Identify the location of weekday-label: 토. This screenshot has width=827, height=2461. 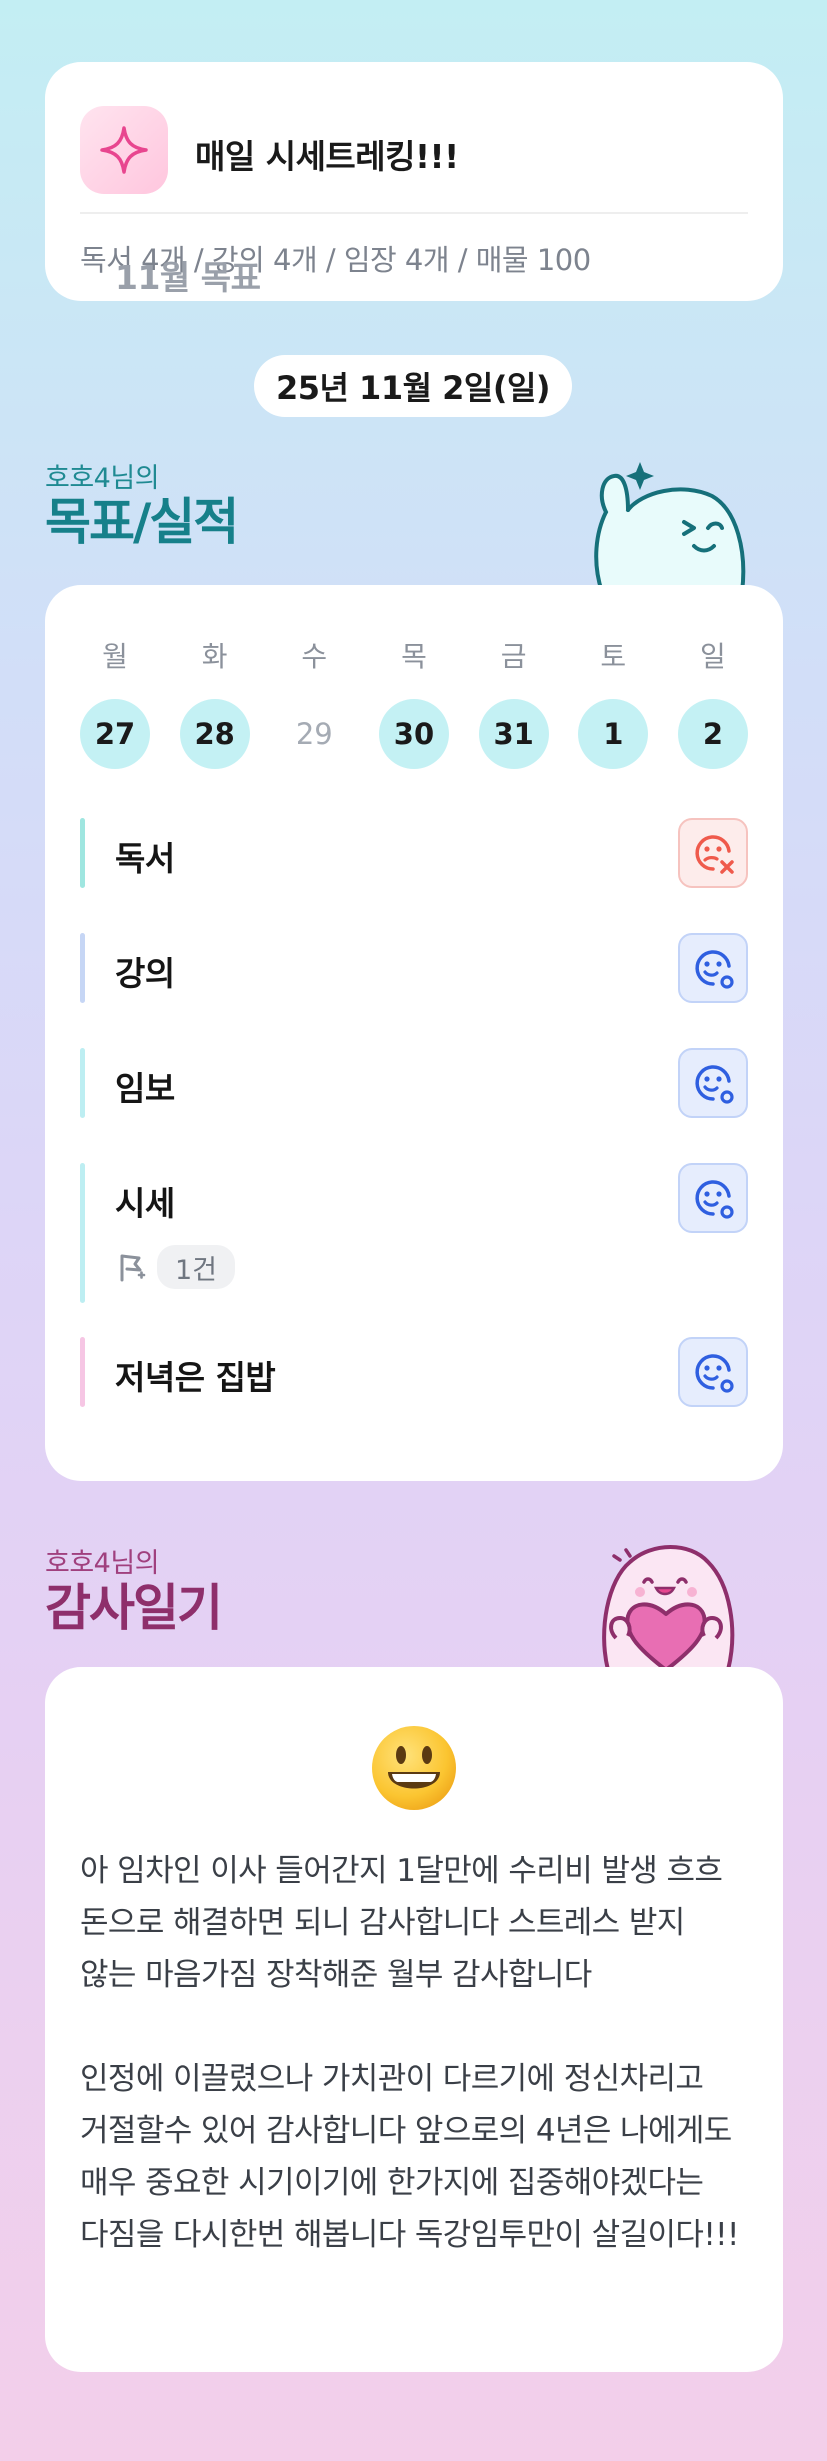
(613, 656).